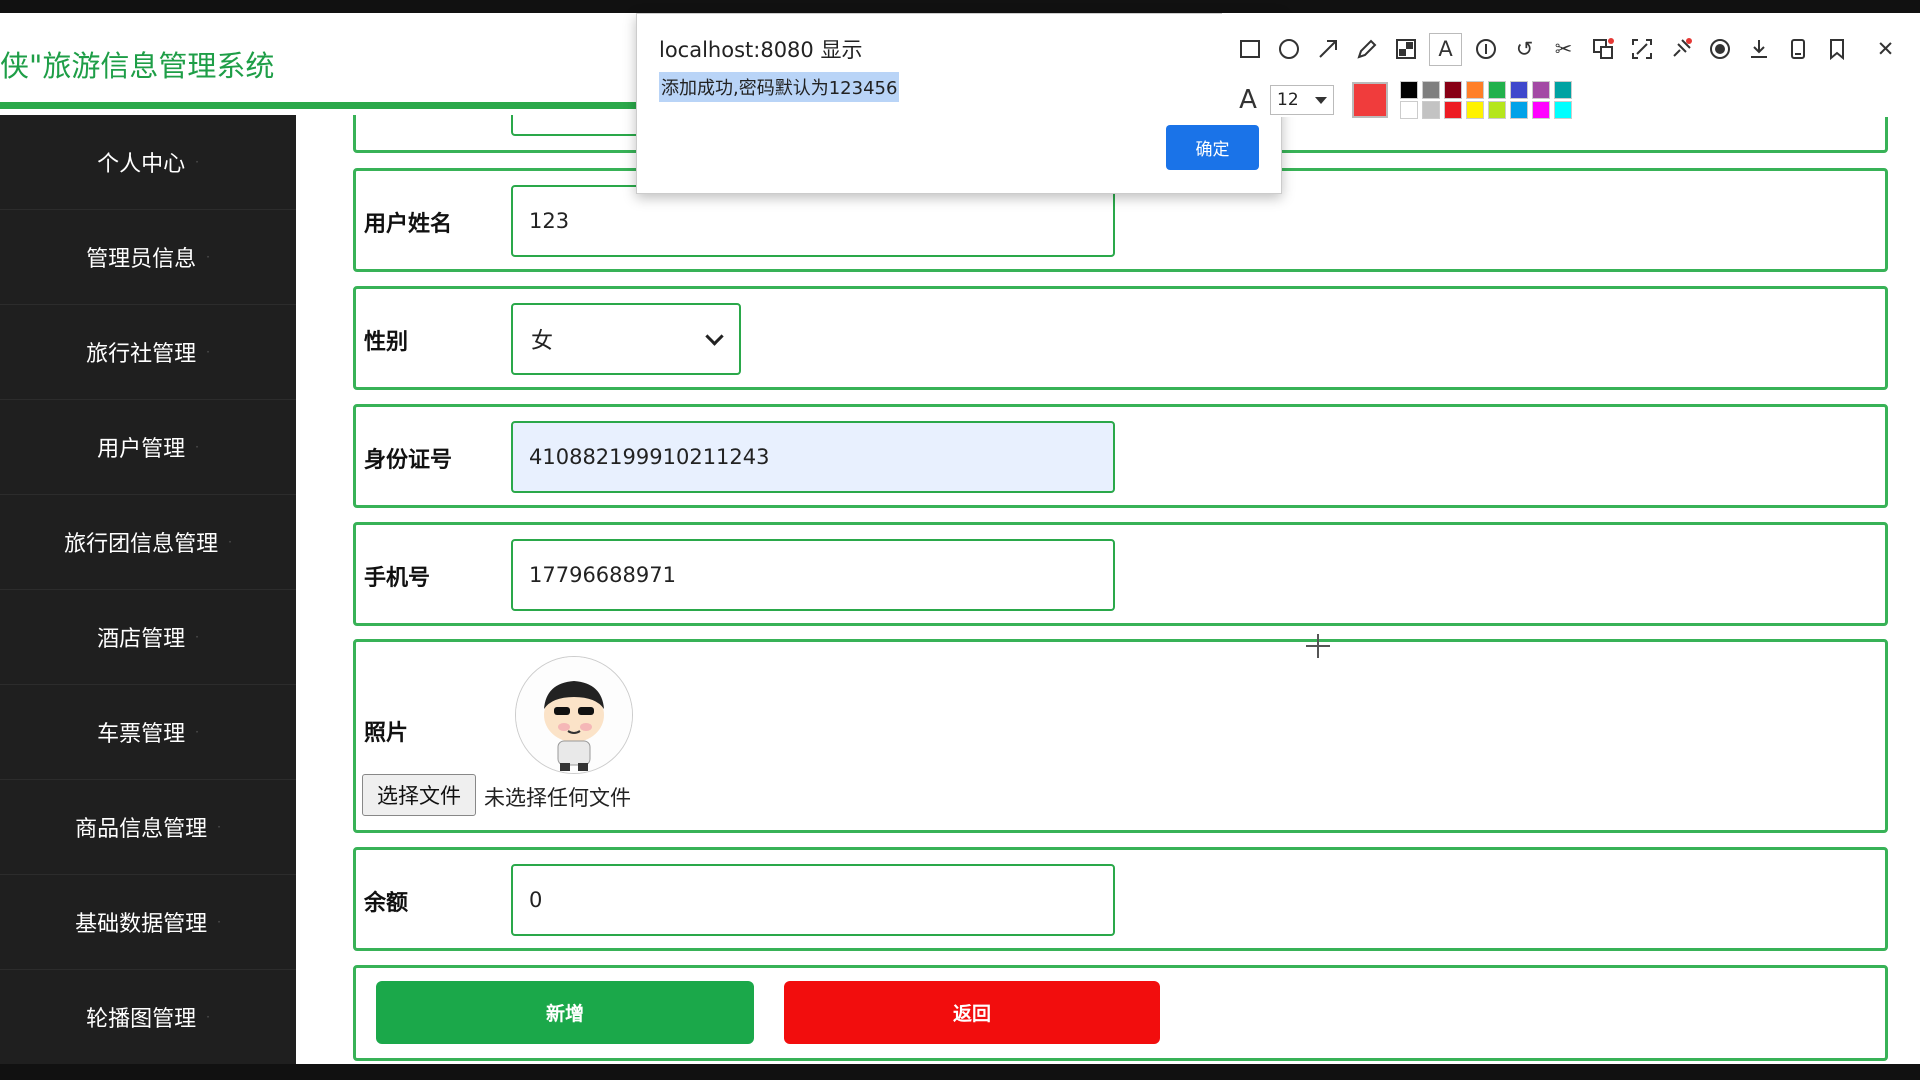 This screenshot has height=1080, width=1920. What do you see at coordinates (626, 339) in the screenshot?
I see `gender-select: 女` at bounding box center [626, 339].